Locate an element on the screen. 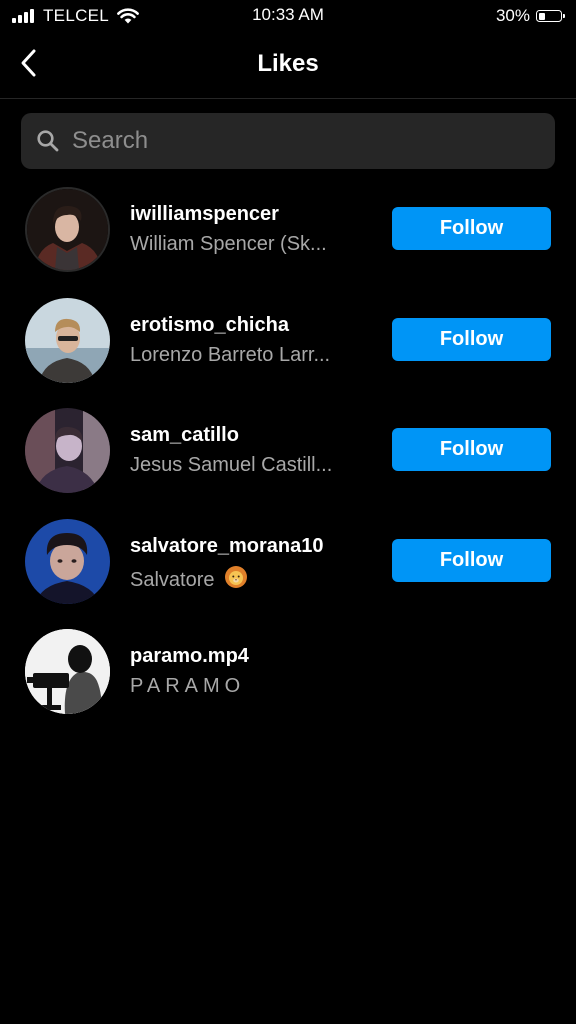 The height and width of the screenshot is (1024, 576). full-name: Salvatore is located at coordinates (172, 579).